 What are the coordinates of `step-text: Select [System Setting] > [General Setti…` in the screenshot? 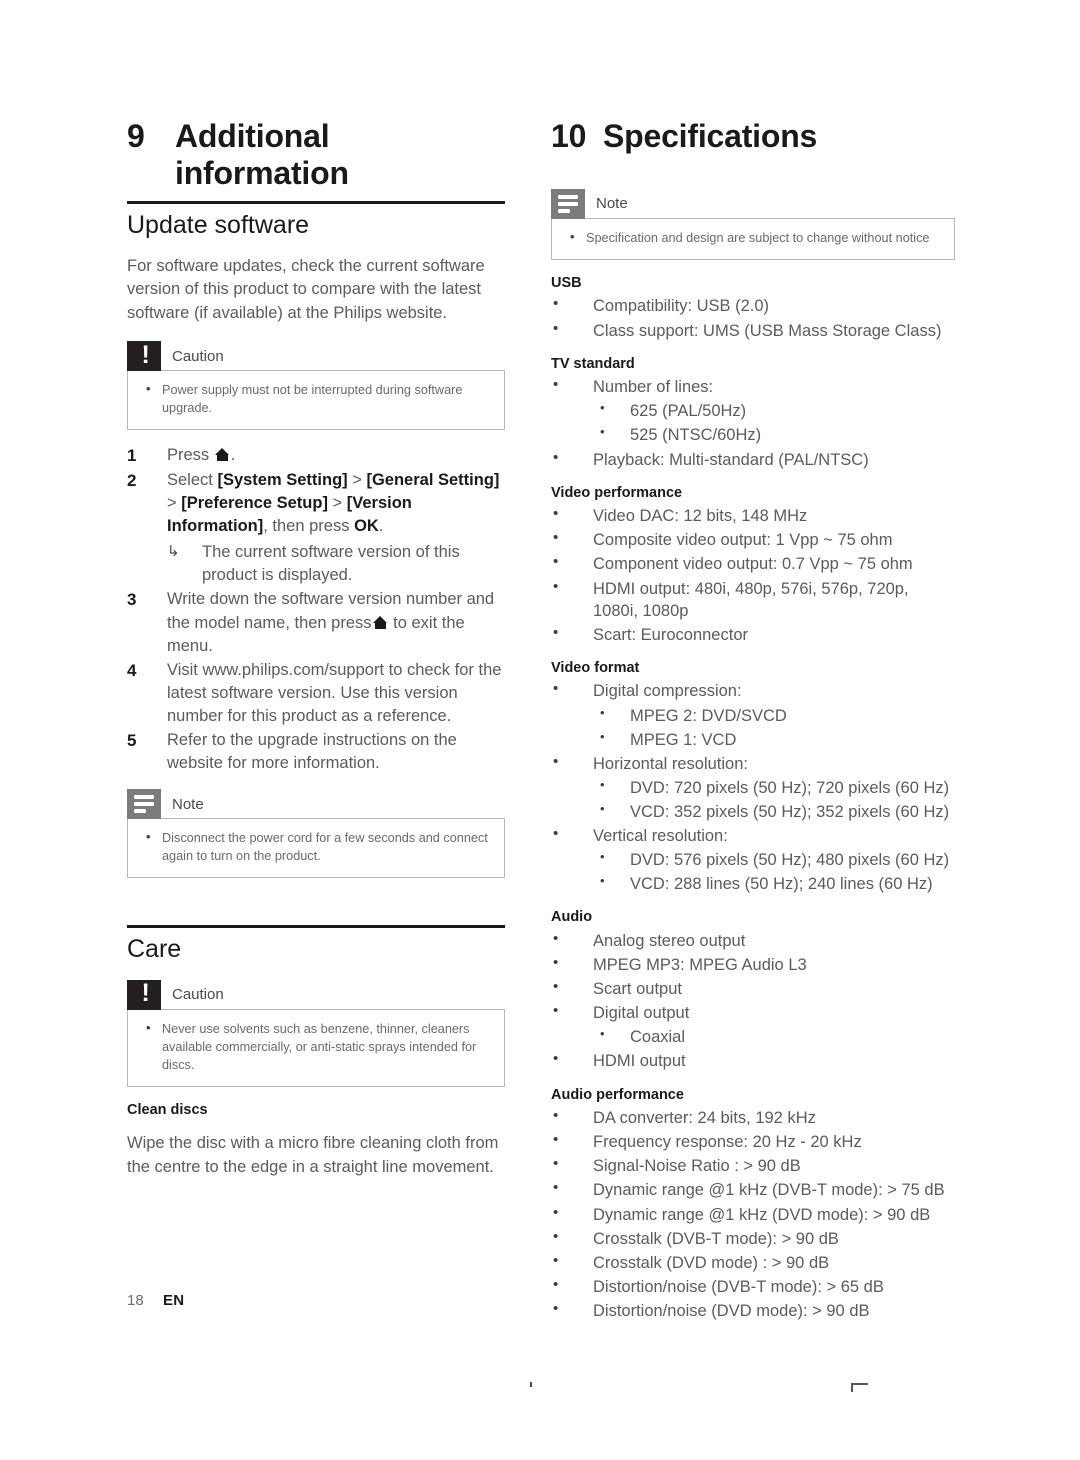 It's located at (336, 528).